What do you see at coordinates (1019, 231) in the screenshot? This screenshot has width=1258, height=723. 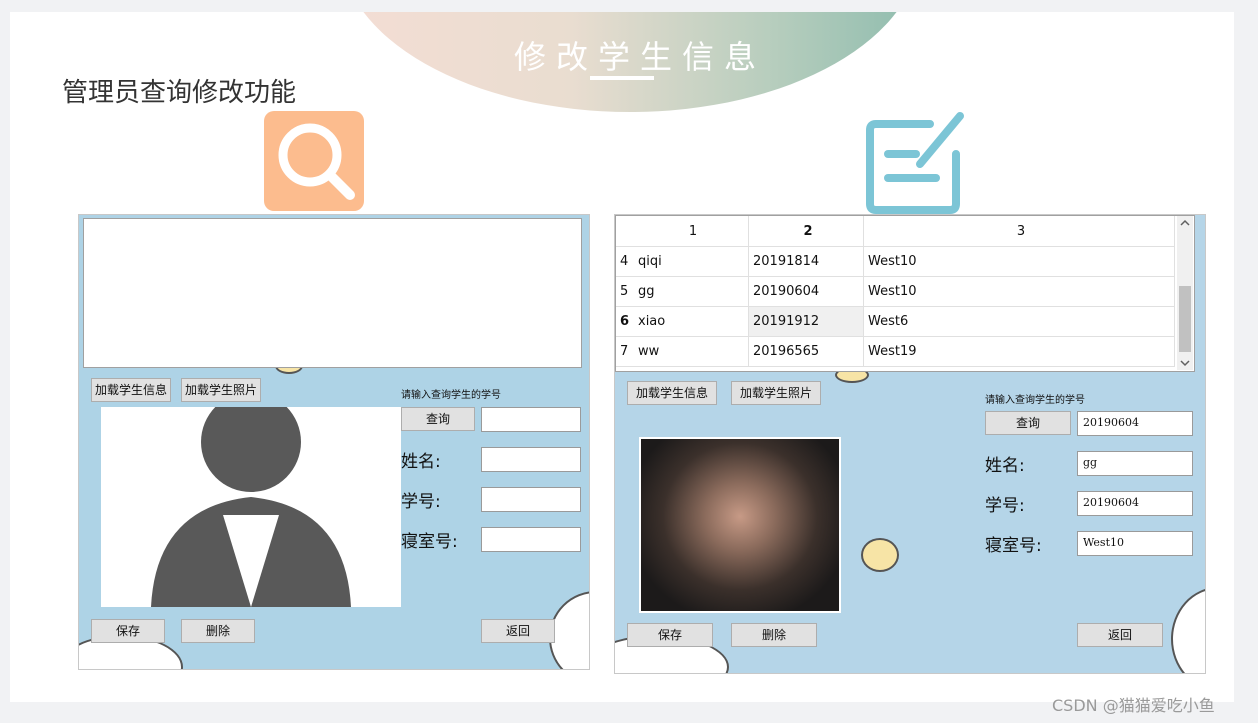 I see `column-header: 3` at bounding box center [1019, 231].